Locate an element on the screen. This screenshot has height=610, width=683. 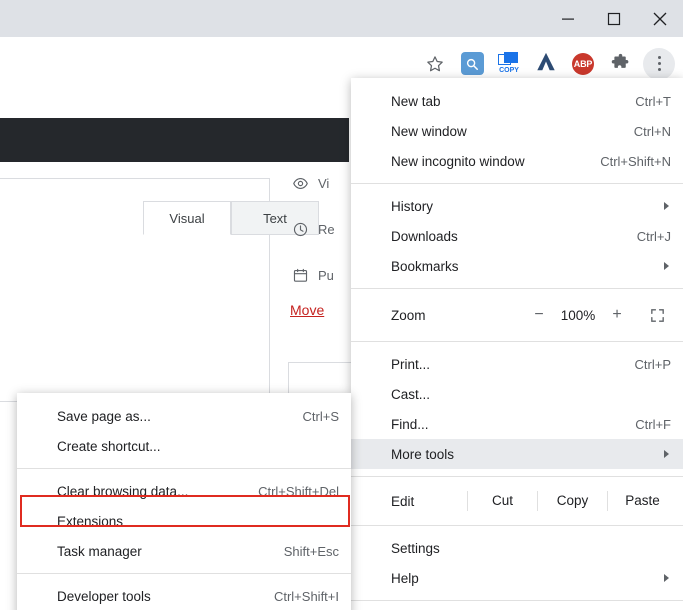
page-side-list: Vi Re Pu is located at coordinates (321, 229).